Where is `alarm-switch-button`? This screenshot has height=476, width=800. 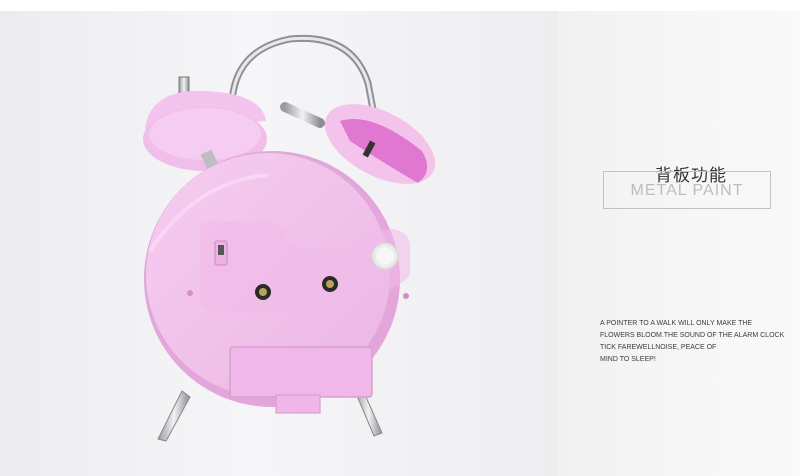 alarm-switch-button is located at coordinates (385, 256).